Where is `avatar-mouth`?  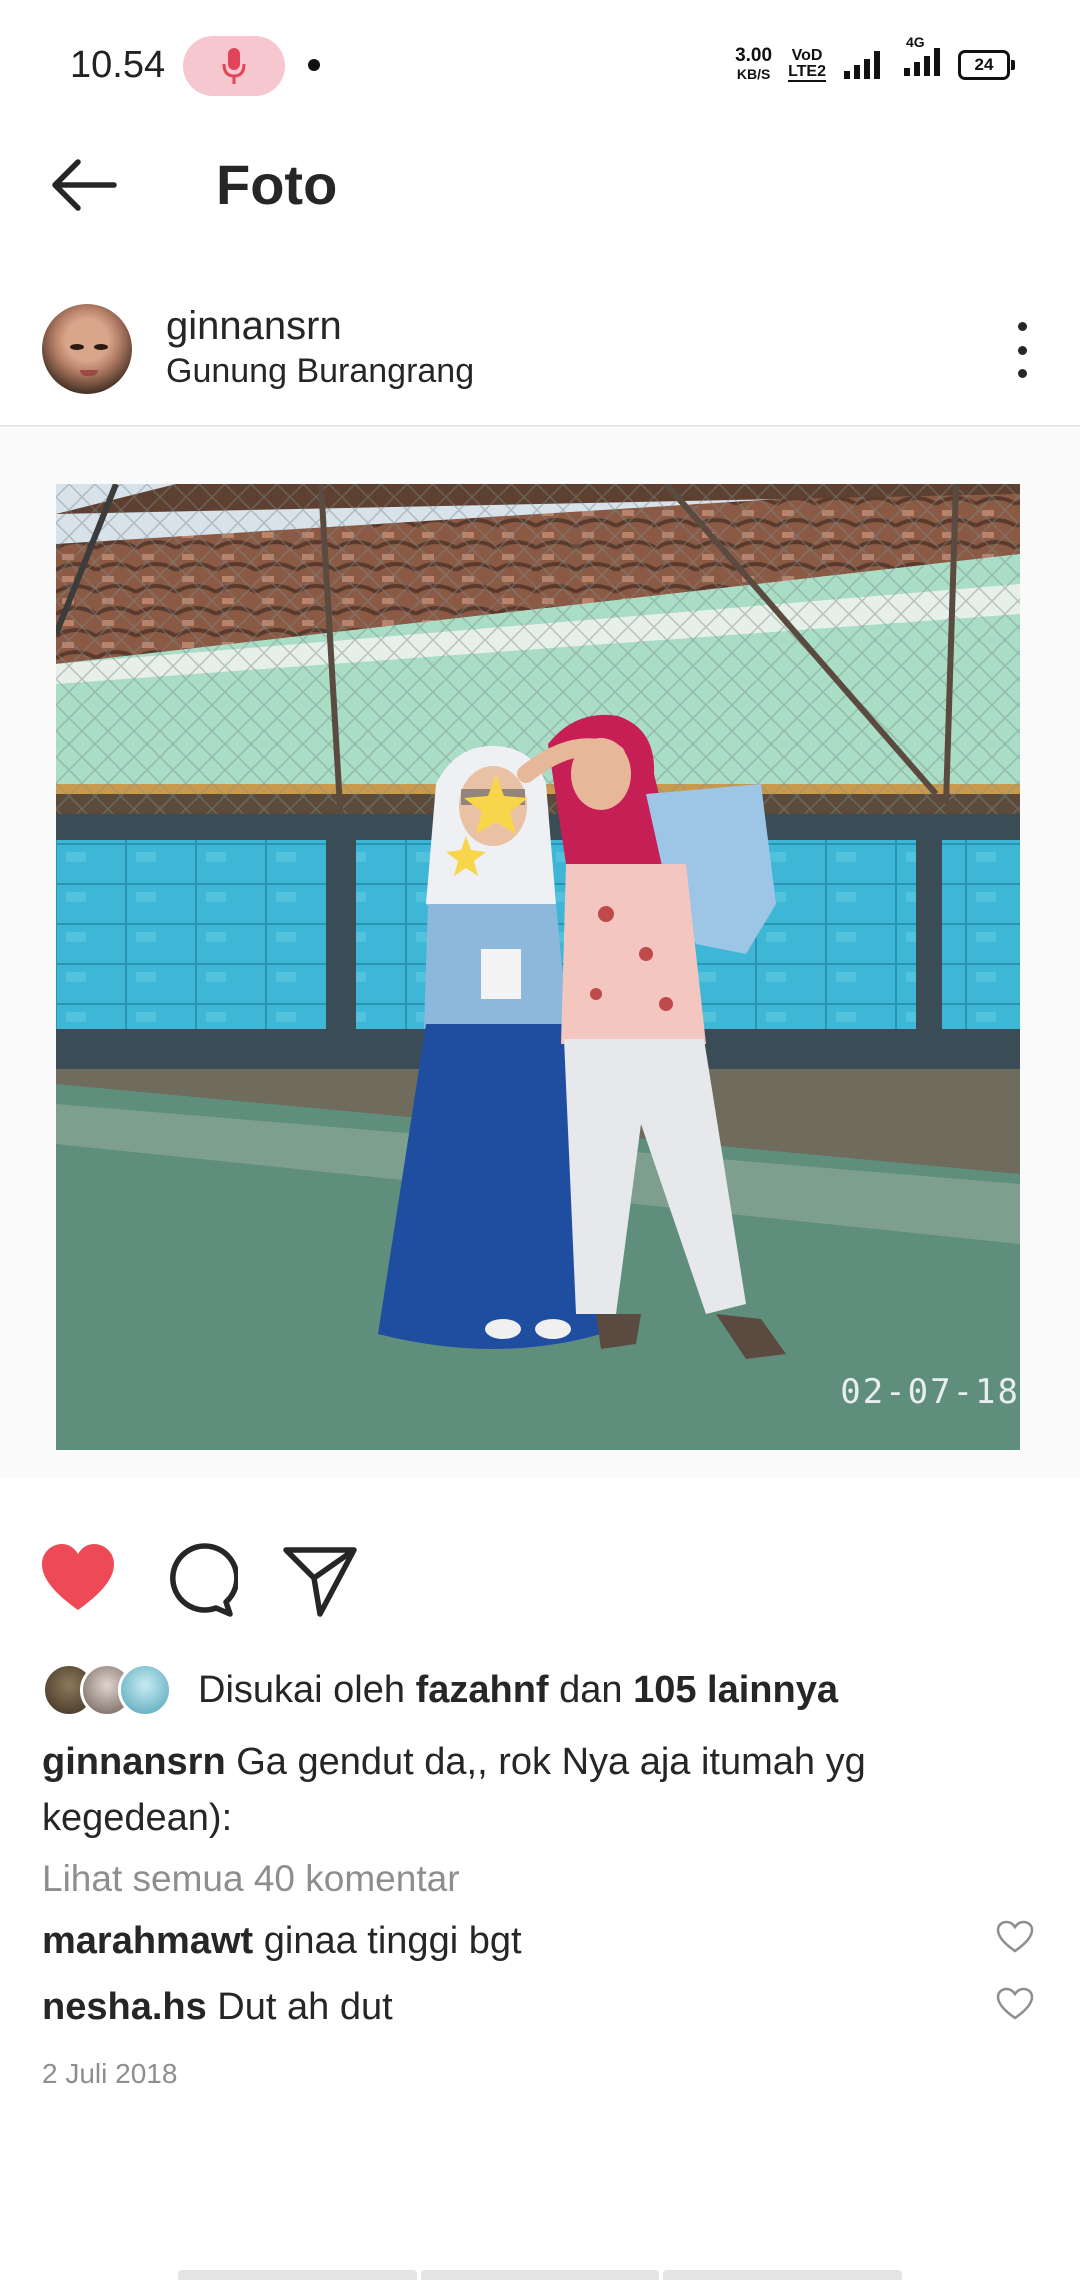
avatar-mouth is located at coordinates (89, 373).